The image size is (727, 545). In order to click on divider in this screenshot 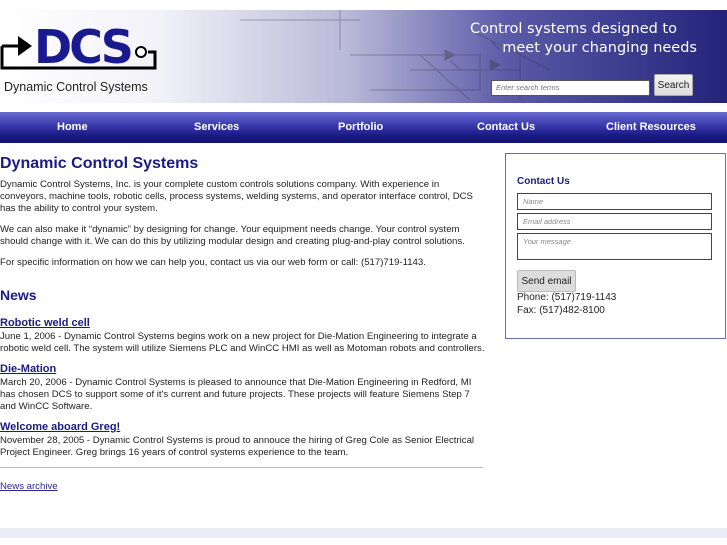, I will do `click(241, 467)`.